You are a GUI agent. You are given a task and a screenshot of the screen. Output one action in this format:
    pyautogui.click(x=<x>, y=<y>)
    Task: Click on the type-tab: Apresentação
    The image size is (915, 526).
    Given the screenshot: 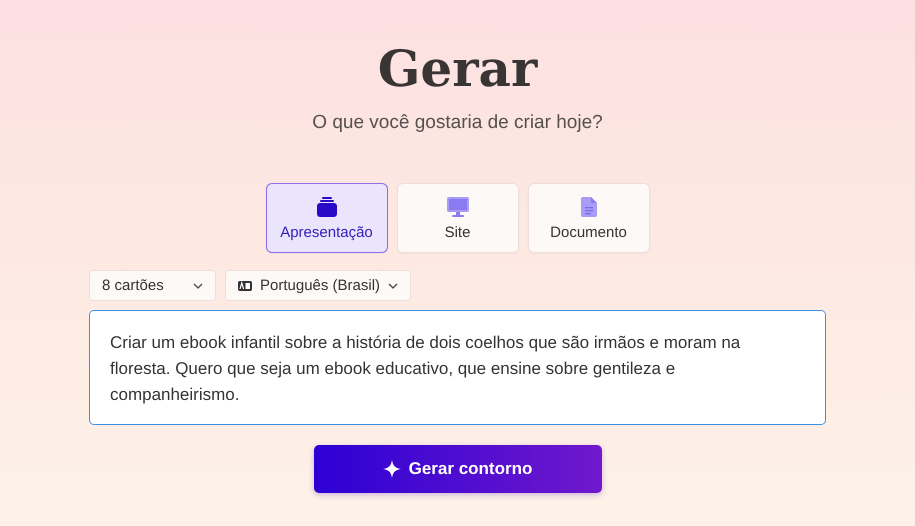 What is the action you would take?
    pyautogui.click(x=327, y=218)
    